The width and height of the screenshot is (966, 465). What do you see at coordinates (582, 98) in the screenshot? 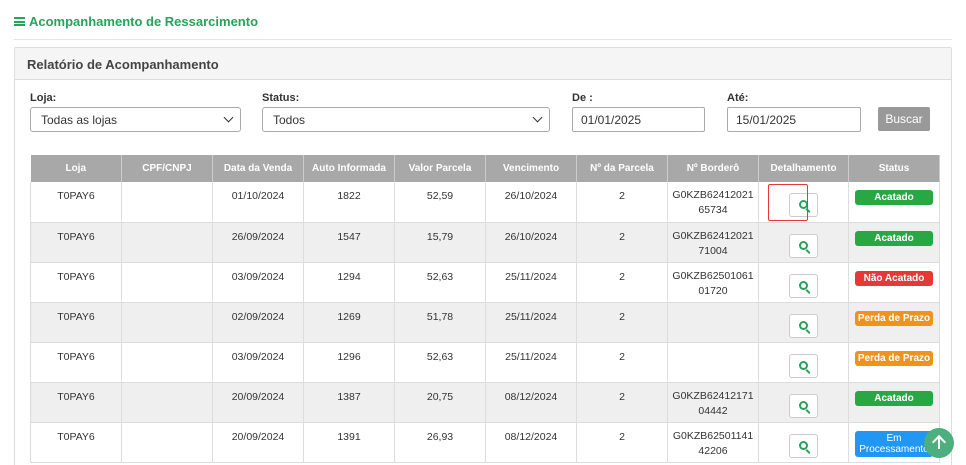
I see `de-label: De :` at bounding box center [582, 98].